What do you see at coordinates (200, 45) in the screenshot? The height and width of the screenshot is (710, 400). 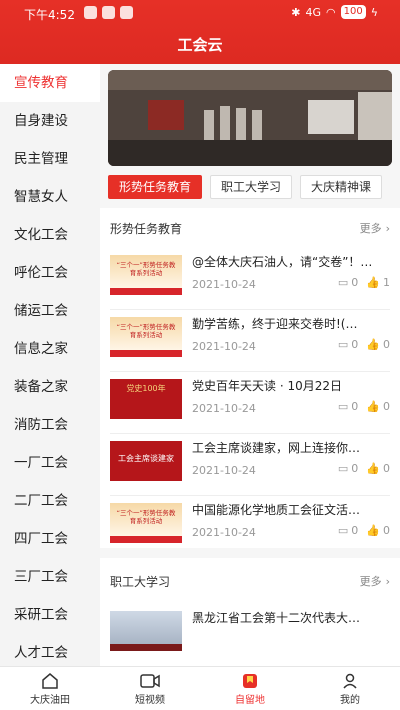 I see `page-title: 工会云` at bounding box center [200, 45].